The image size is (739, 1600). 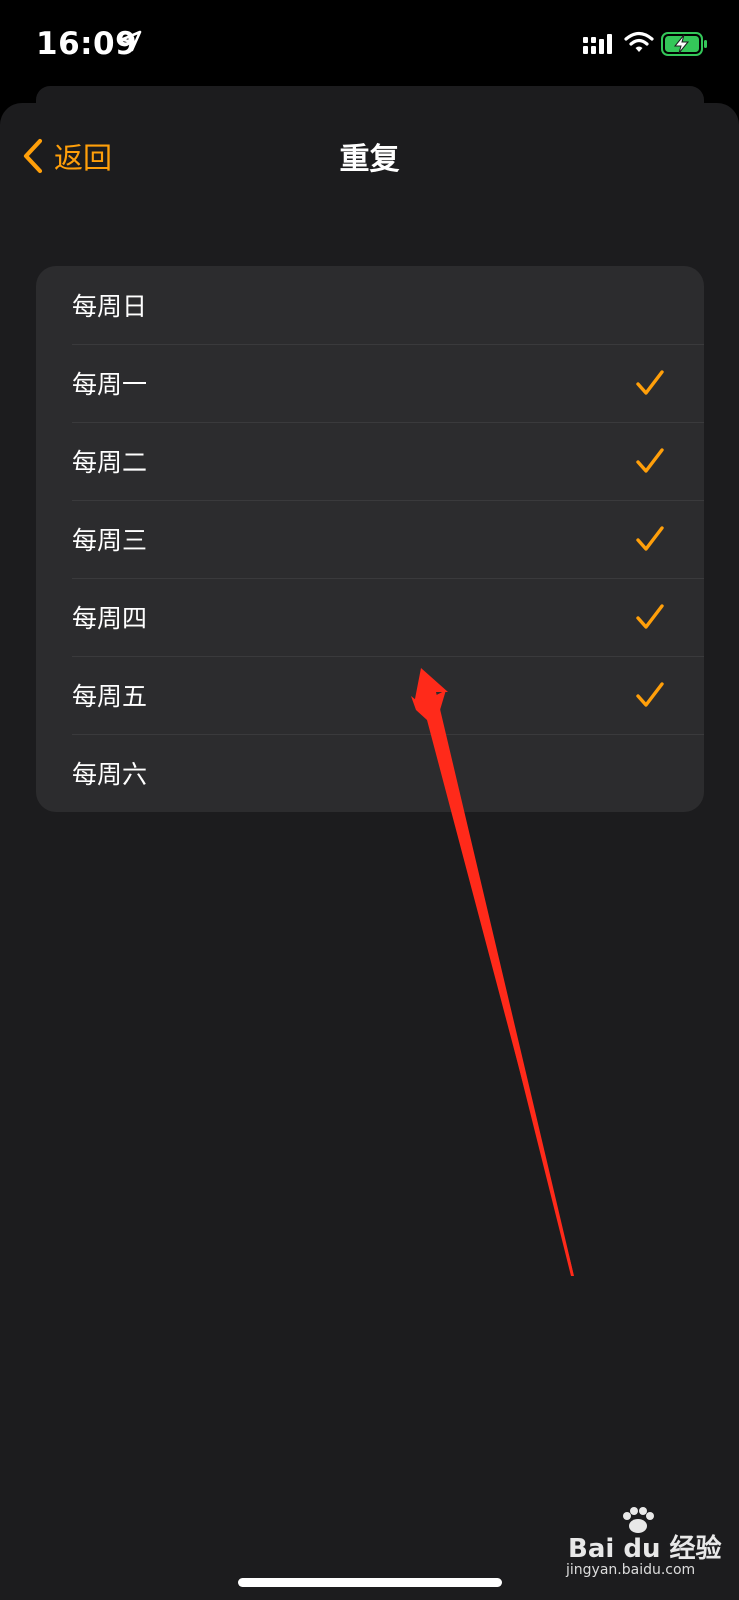 I want to click on day-row-sunday: 每周日, so click(x=370, y=305).